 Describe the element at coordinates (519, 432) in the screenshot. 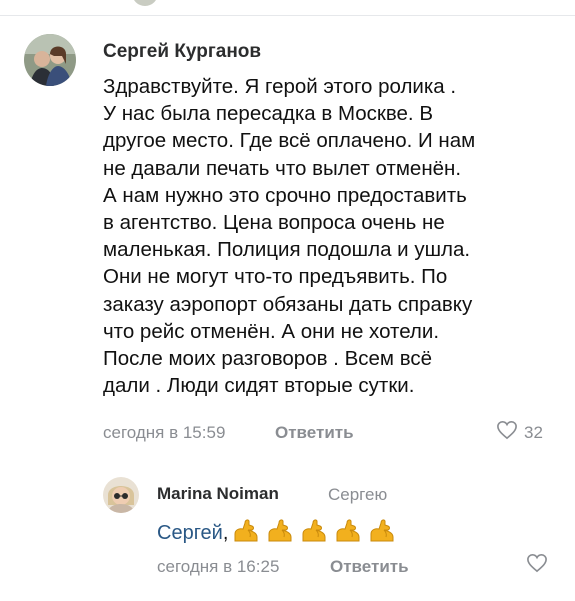

I see `like-button: 32` at that location.